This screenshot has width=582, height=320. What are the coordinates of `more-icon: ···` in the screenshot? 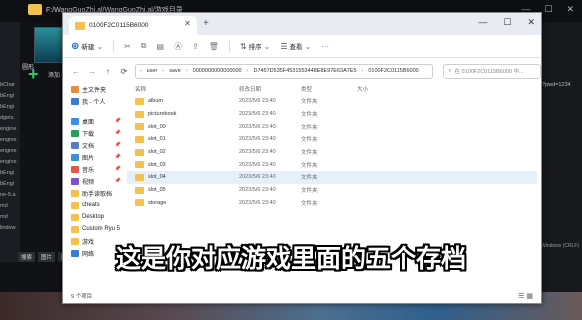 It's located at (325, 46).